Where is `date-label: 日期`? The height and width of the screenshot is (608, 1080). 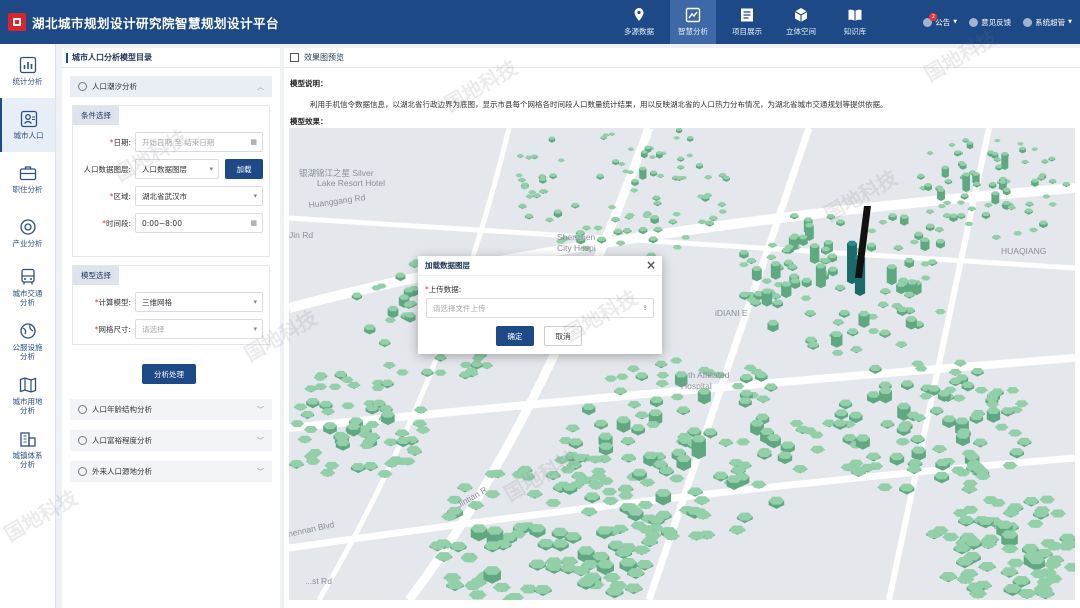 date-label: 日期 is located at coordinates (121, 142).